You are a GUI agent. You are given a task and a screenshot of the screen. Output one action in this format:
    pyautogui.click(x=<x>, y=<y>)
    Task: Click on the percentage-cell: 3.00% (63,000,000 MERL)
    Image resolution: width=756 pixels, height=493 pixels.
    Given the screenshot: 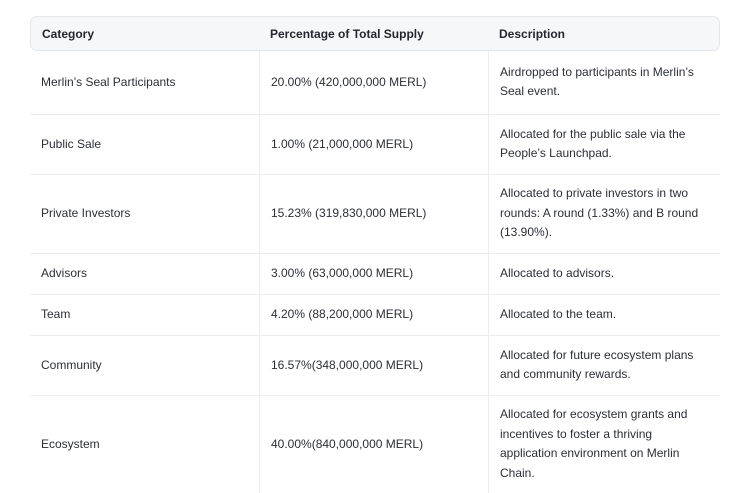 What is the action you would take?
    pyautogui.click(x=373, y=274)
    